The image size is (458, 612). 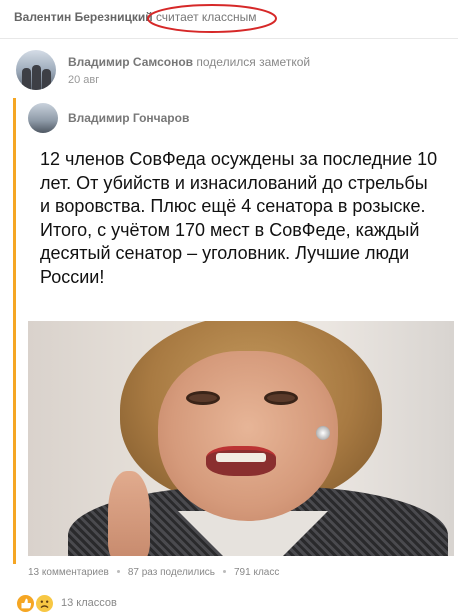 I want to click on quote-bar, so click(x=14, y=331).